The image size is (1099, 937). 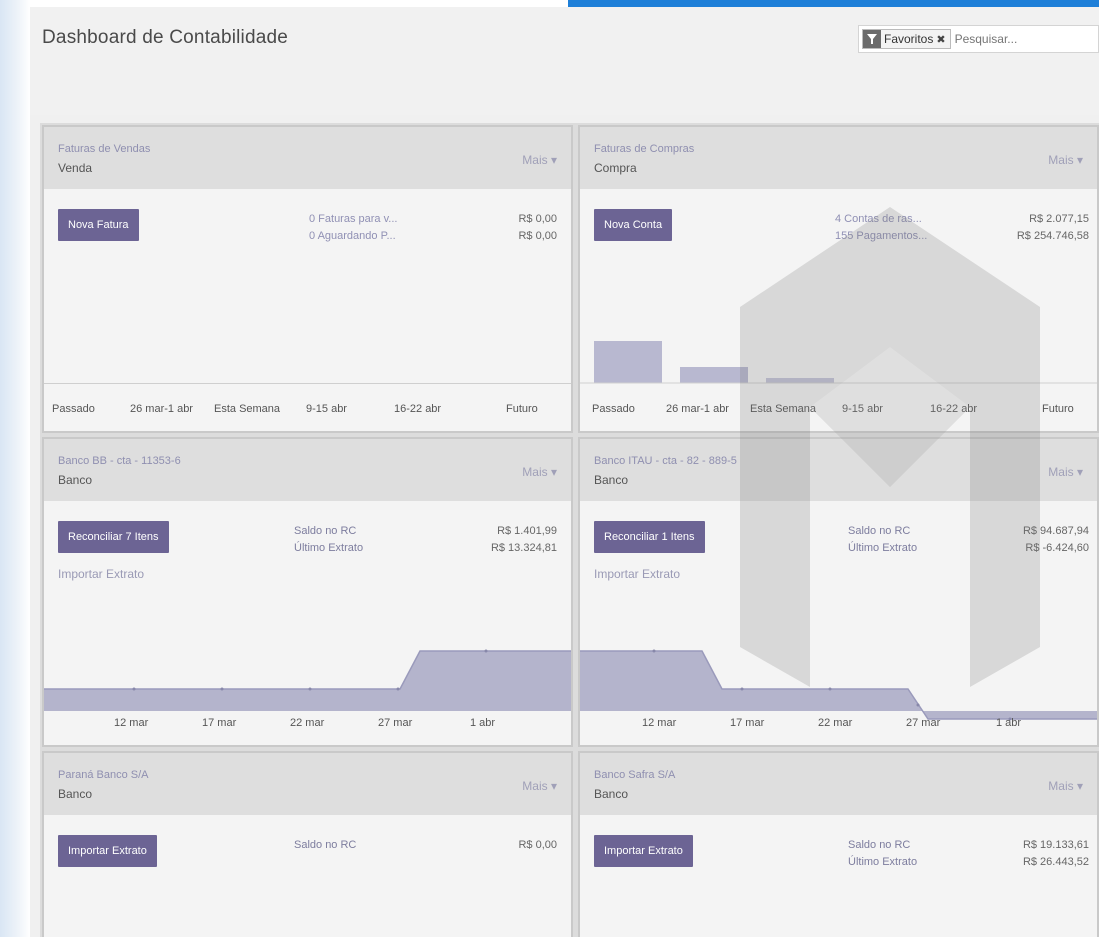 I want to click on last-statement-label: Último Extrato, so click(x=883, y=862).